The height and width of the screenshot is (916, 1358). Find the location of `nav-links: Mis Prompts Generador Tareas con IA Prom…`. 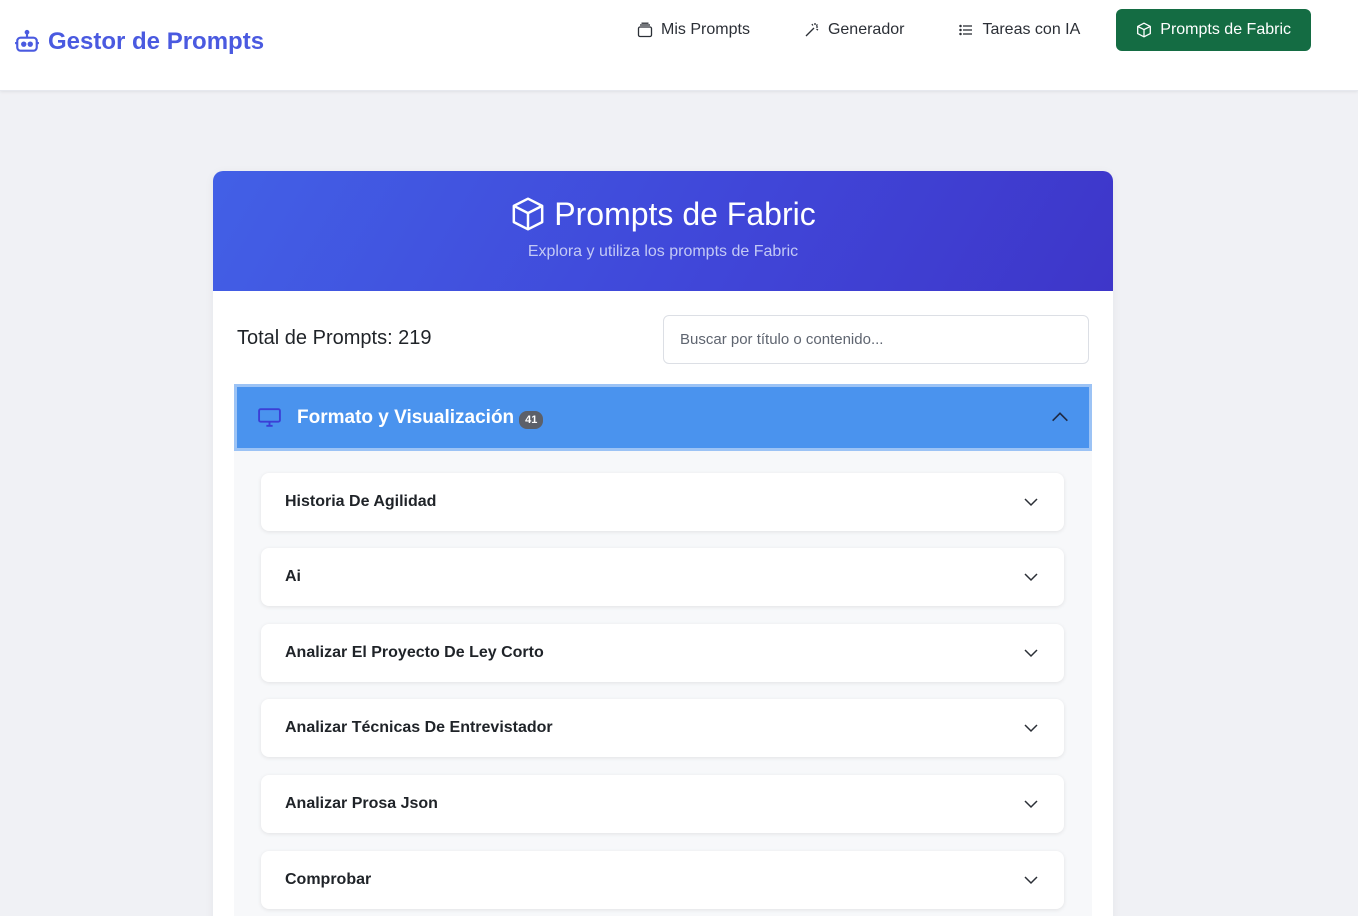

nav-links: Mis Prompts Generador Tareas con IA Prom… is located at coordinates (960, 30).